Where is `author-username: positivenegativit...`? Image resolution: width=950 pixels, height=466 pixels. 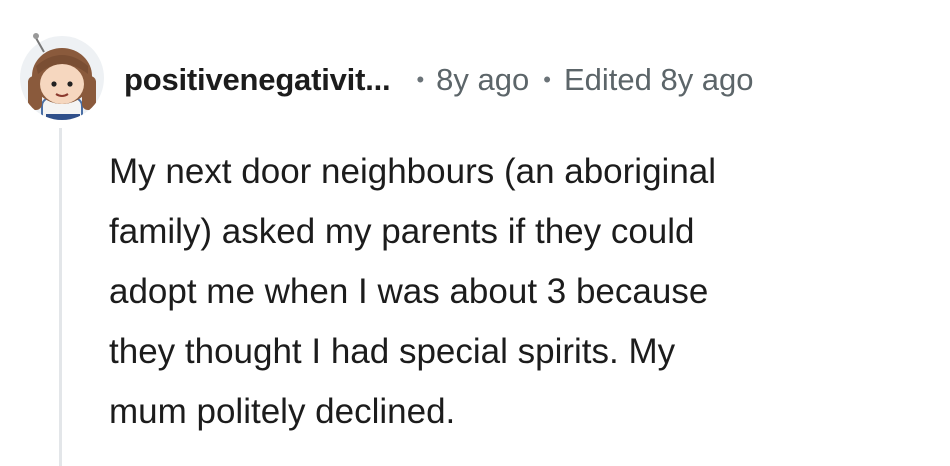 author-username: positivenegativit... is located at coordinates (257, 80).